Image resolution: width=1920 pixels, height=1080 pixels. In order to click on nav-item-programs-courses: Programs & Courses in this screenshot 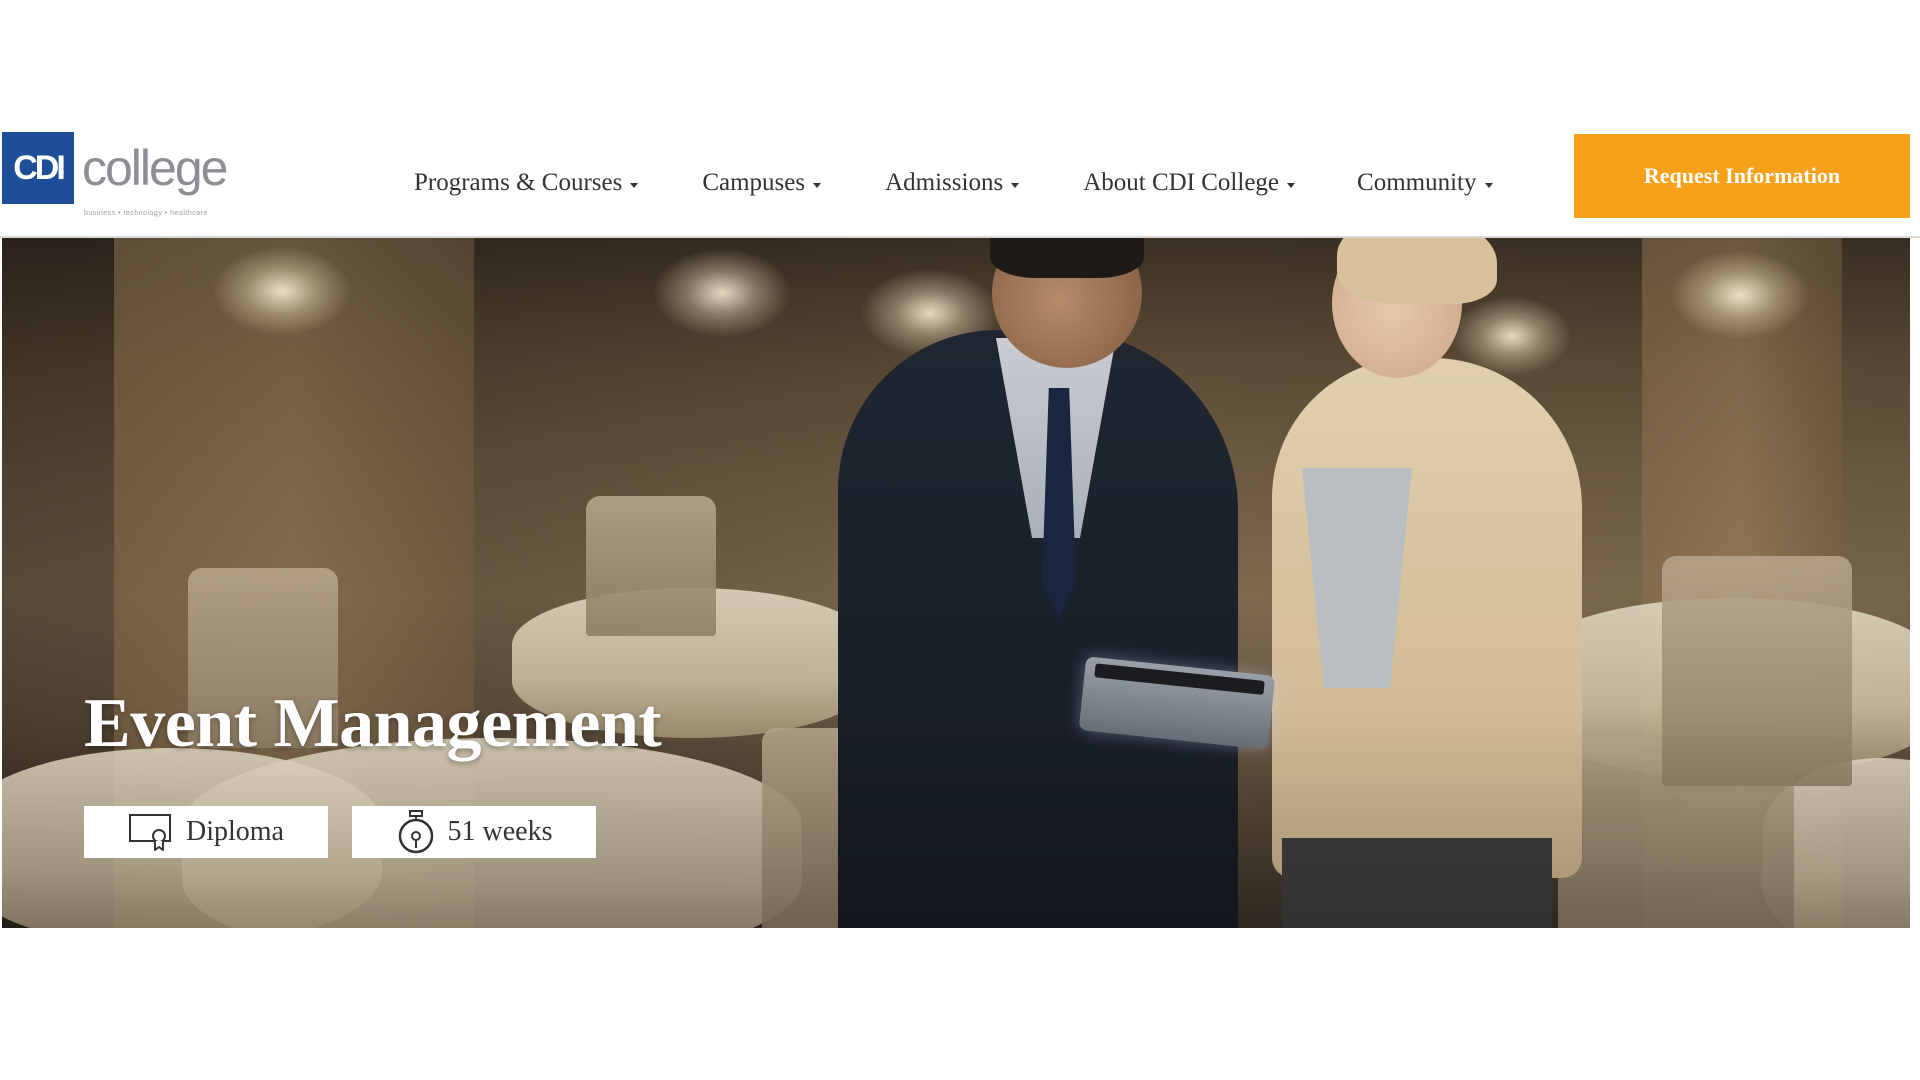, I will do `click(526, 183)`.